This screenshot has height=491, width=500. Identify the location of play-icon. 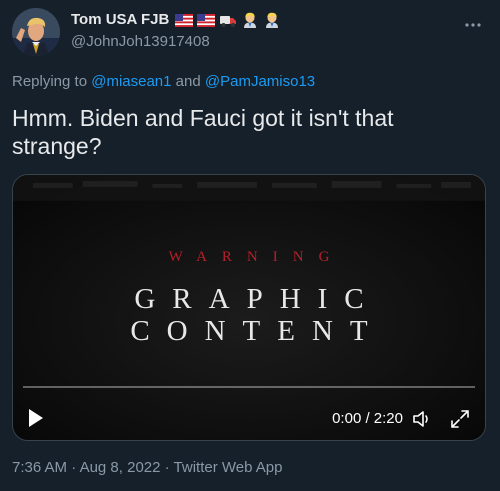
(36, 418).